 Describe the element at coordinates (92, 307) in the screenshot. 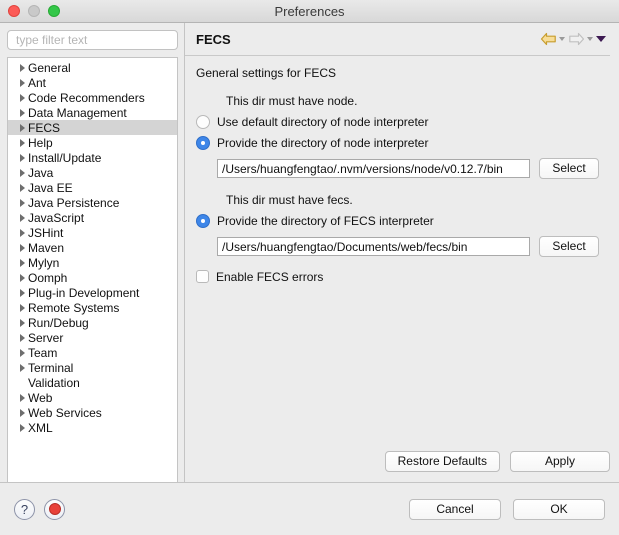

I see `sidebar-item-remote-systems: Remote Systems` at that location.